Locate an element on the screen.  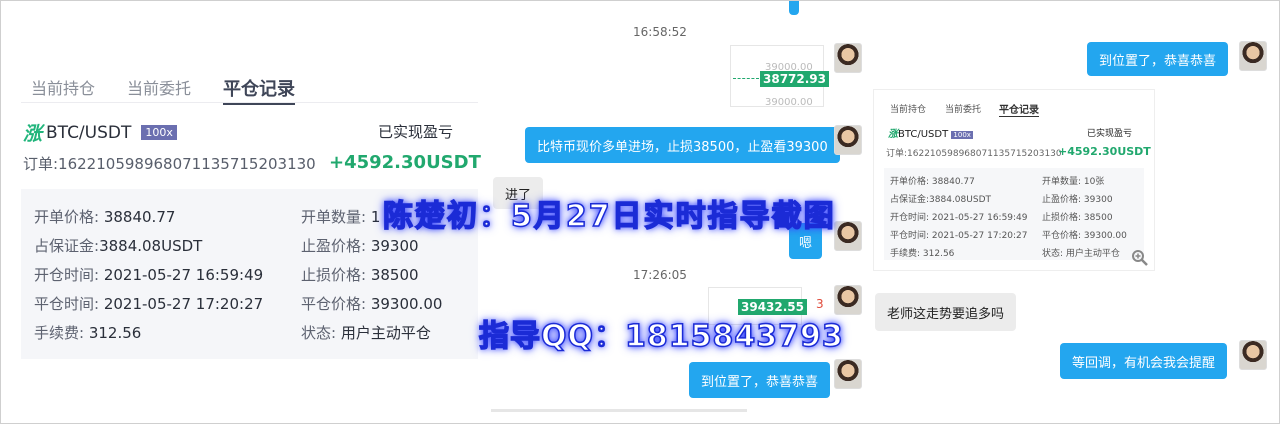
sc-row: 开单数量: 10张 is located at coordinates (1073, 182).